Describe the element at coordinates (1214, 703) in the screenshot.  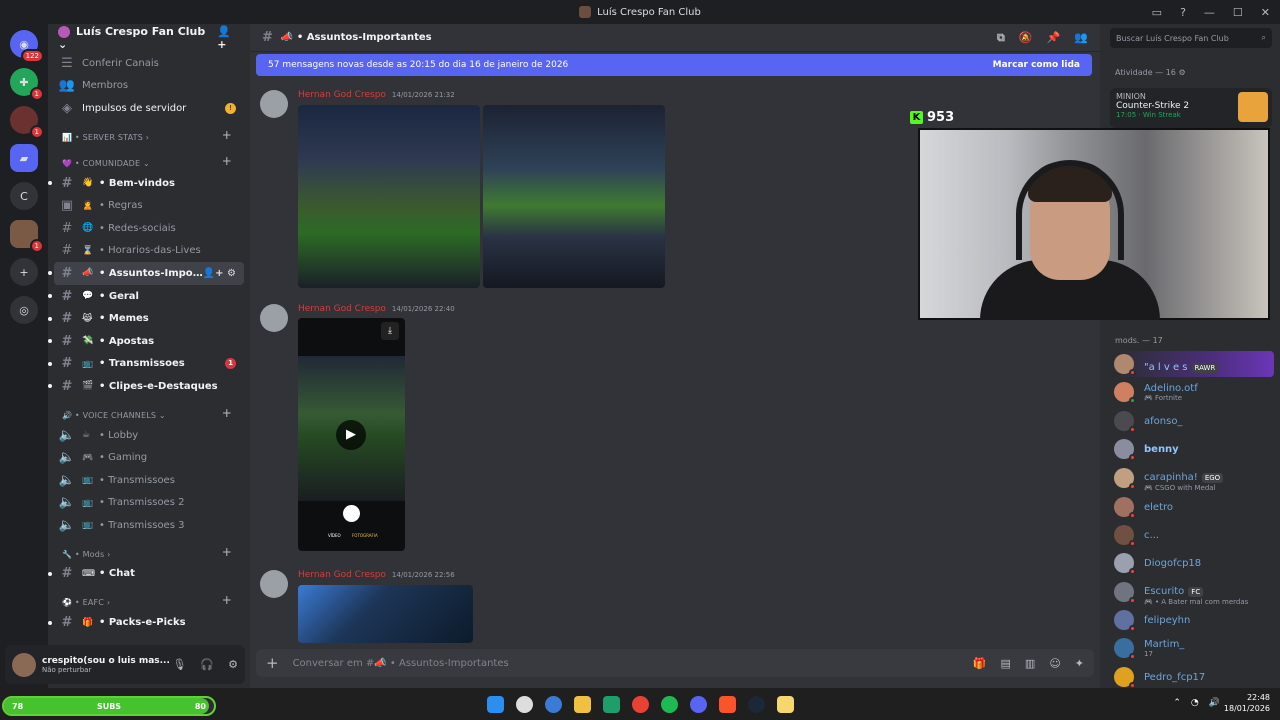
I see `volume-icon: 🔊` at that location.